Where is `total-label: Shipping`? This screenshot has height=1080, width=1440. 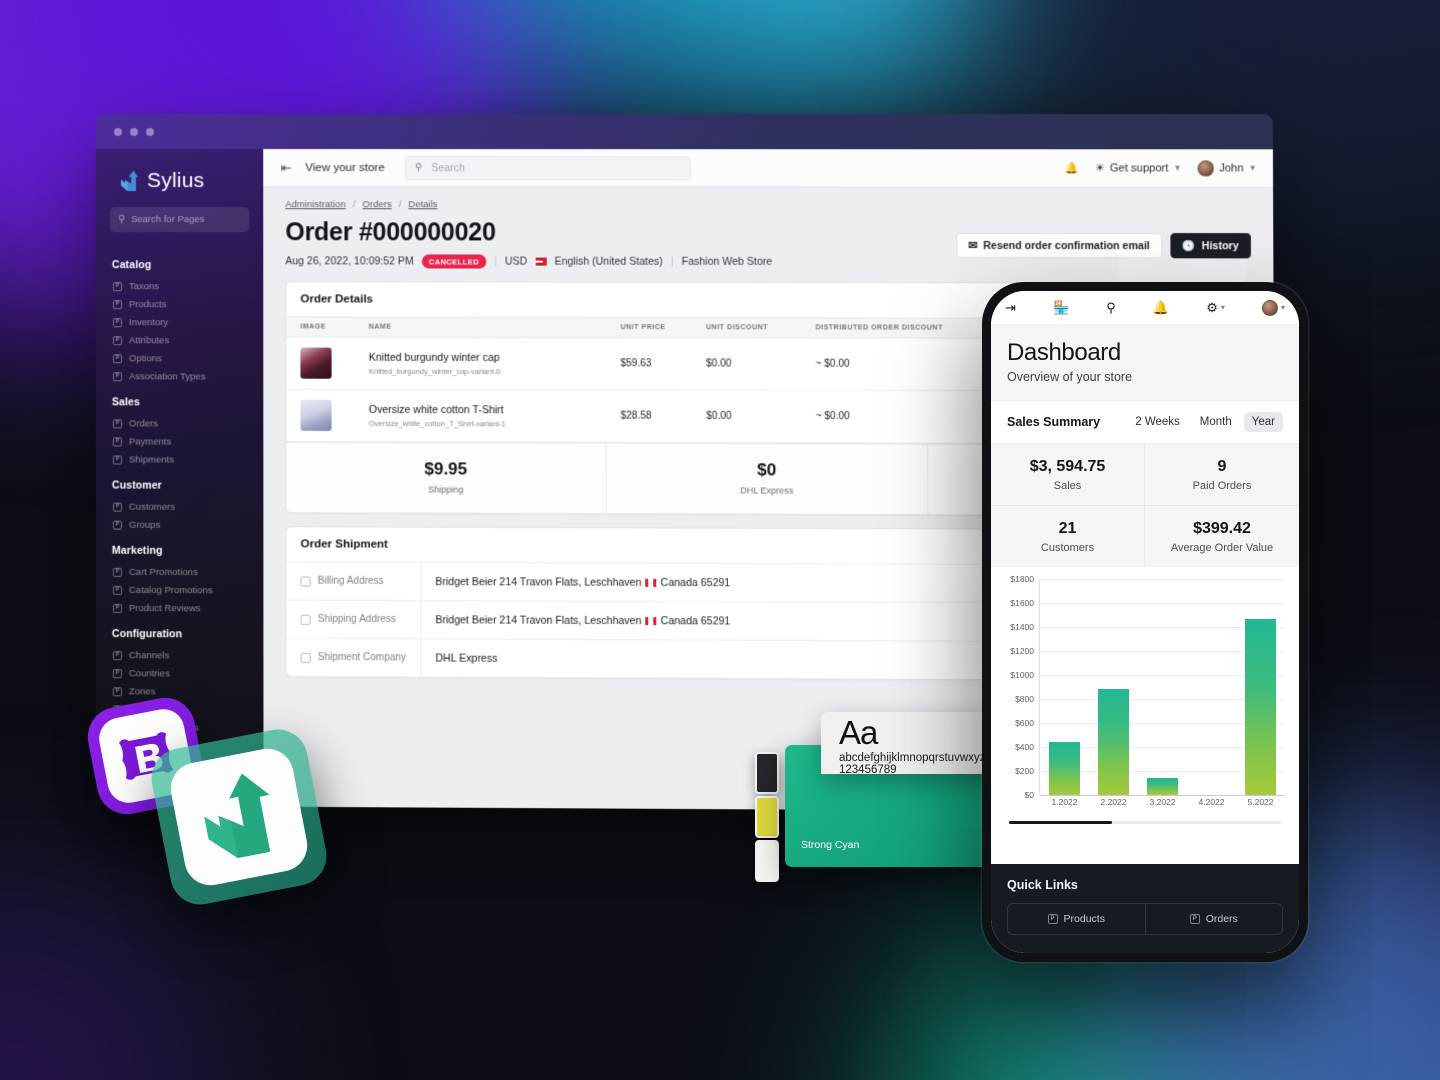
total-label: Shipping is located at coordinates (446, 489).